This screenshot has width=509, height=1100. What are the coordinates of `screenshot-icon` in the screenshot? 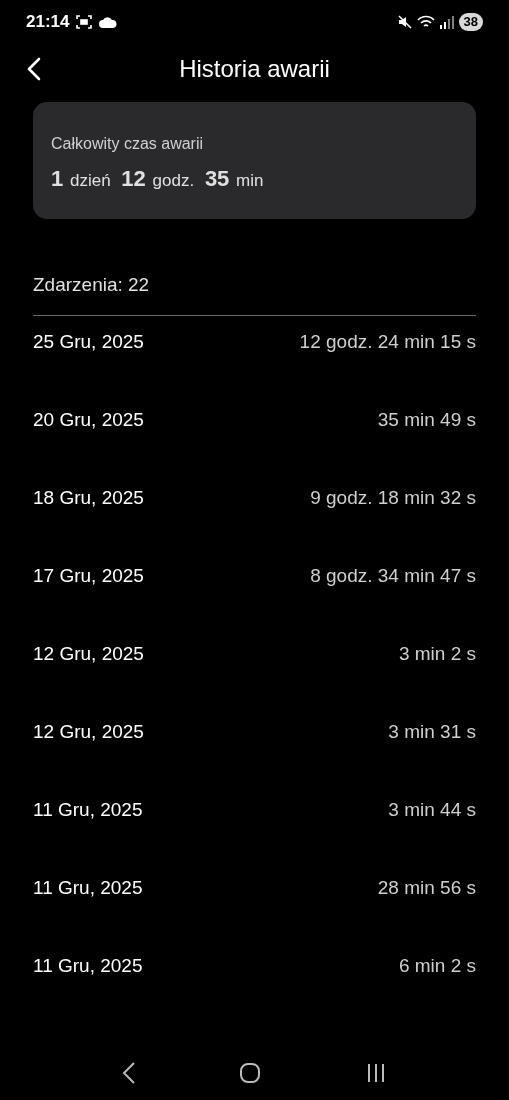 It's located at (84, 22).